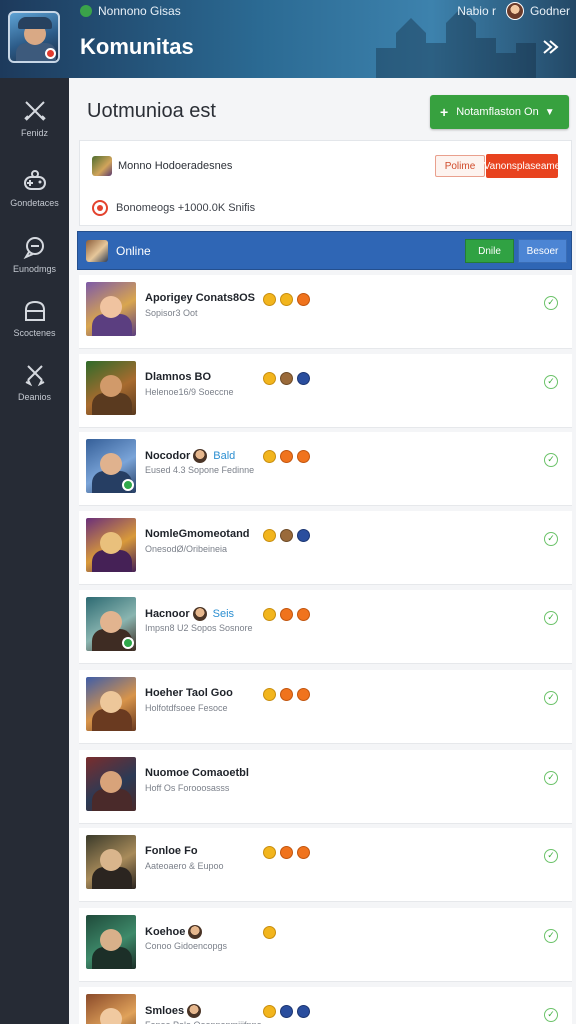 The width and height of the screenshot is (576, 1024). What do you see at coordinates (187, 788) in the screenshot?
I see `friend-status: Hoff Os Forooosasss` at bounding box center [187, 788].